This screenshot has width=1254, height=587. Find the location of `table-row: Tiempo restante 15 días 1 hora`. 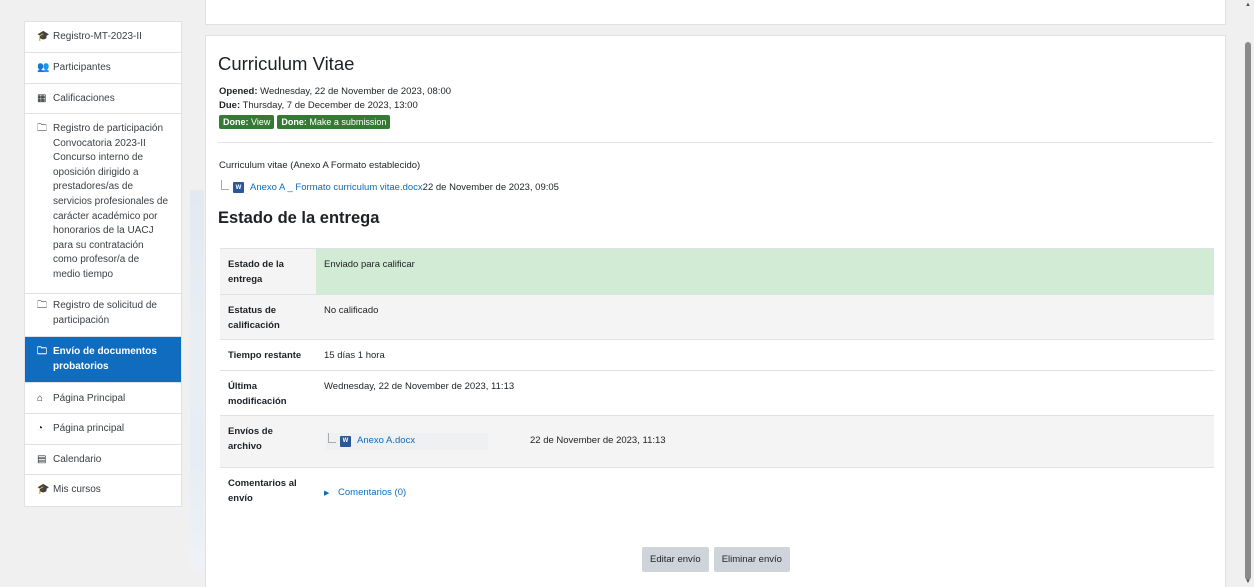

table-row: Tiempo restante 15 días 1 hora is located at coordinates (717, 355).